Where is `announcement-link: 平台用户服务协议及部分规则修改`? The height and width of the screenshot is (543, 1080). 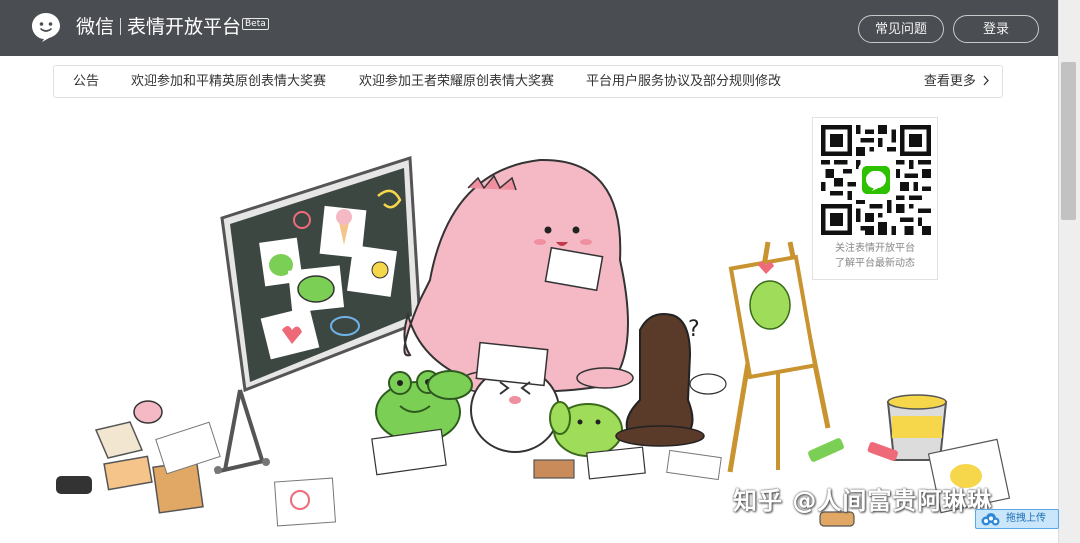 announcement-link: 平台用户服务协议及部分规则修改 is located at coordinates (683, 81).